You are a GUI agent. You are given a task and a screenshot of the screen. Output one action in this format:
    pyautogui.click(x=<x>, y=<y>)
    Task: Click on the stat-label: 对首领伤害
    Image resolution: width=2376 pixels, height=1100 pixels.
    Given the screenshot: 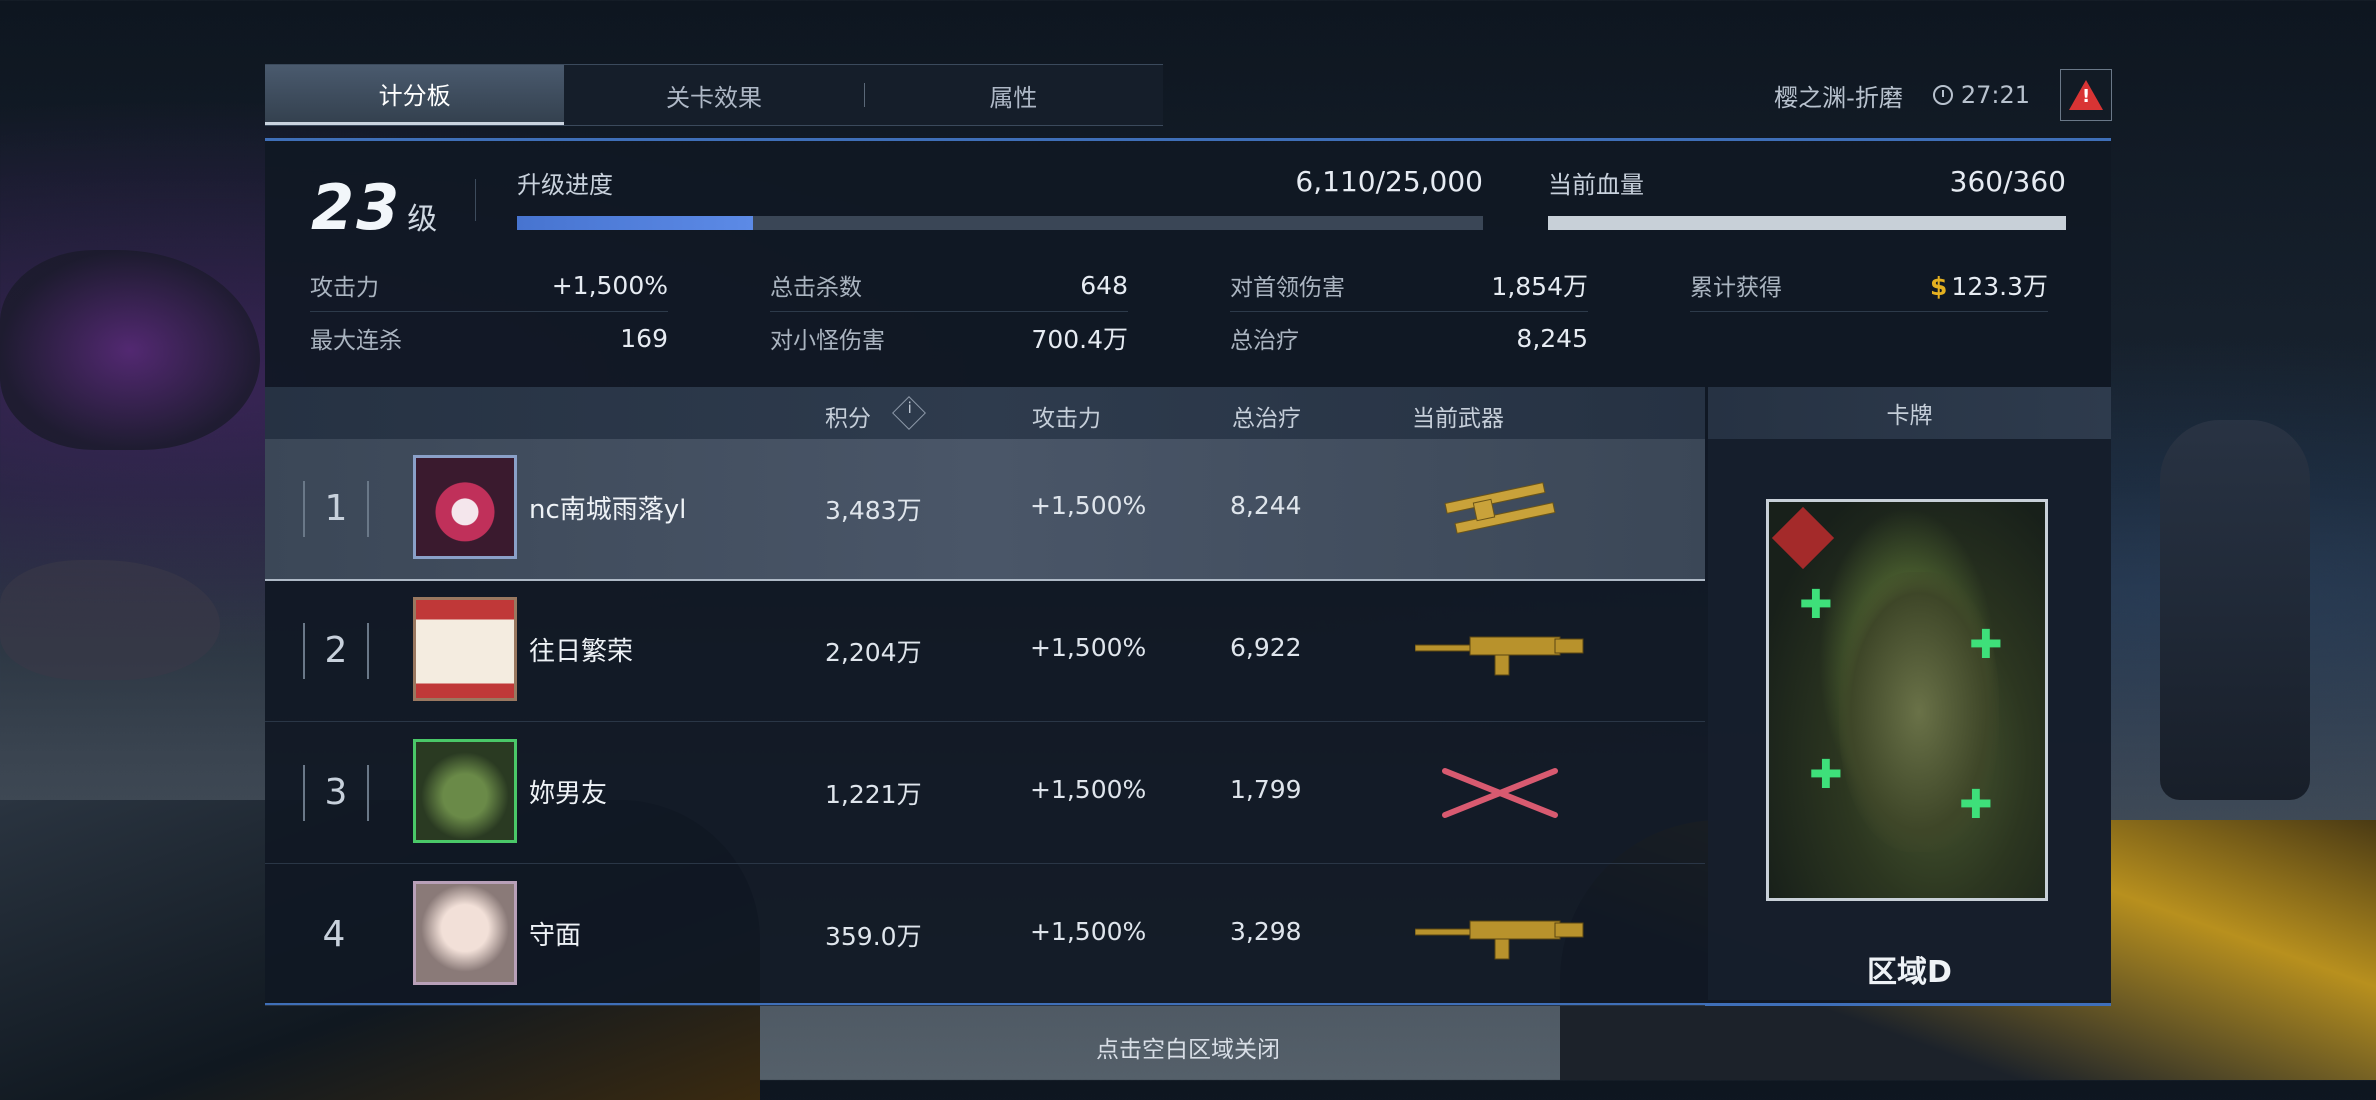 What is the action you would take?
    pyautogui.click(x=1287, y=288)
    